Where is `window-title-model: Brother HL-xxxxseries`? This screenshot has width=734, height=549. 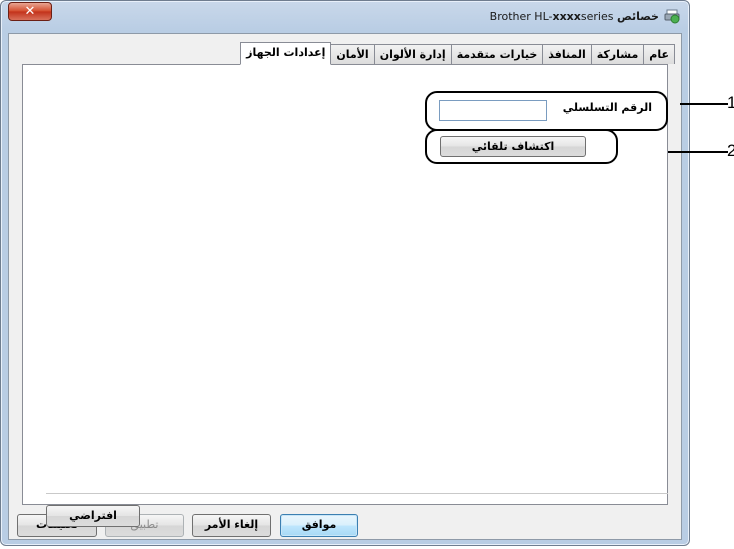 window-title-model: Brother HL-xxxxseries is located at coordinates (552, 16).